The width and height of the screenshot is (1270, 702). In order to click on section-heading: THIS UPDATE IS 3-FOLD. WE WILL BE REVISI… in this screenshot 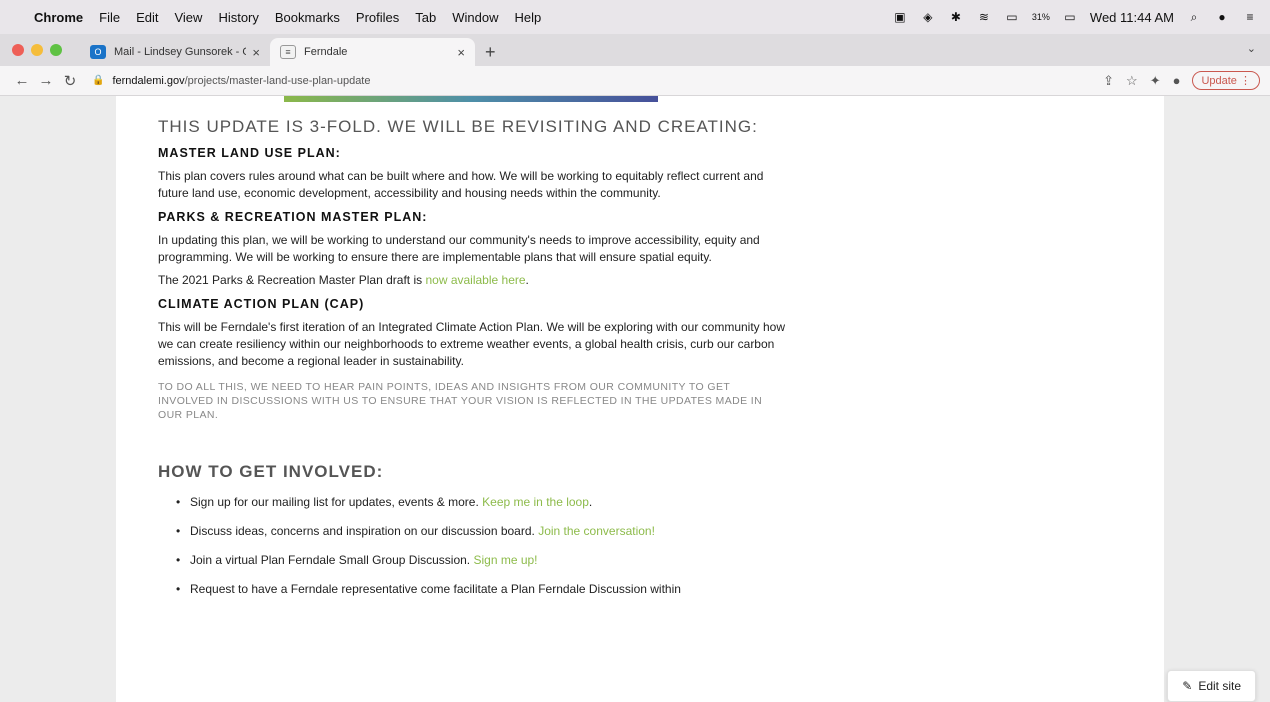, I will do `click(458, 126)`.